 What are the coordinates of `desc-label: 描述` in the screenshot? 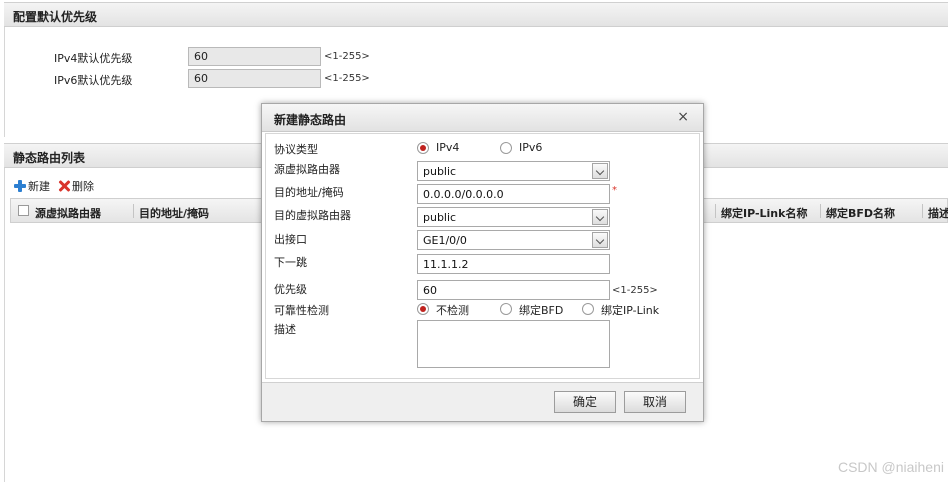 It's located at (285, 329).